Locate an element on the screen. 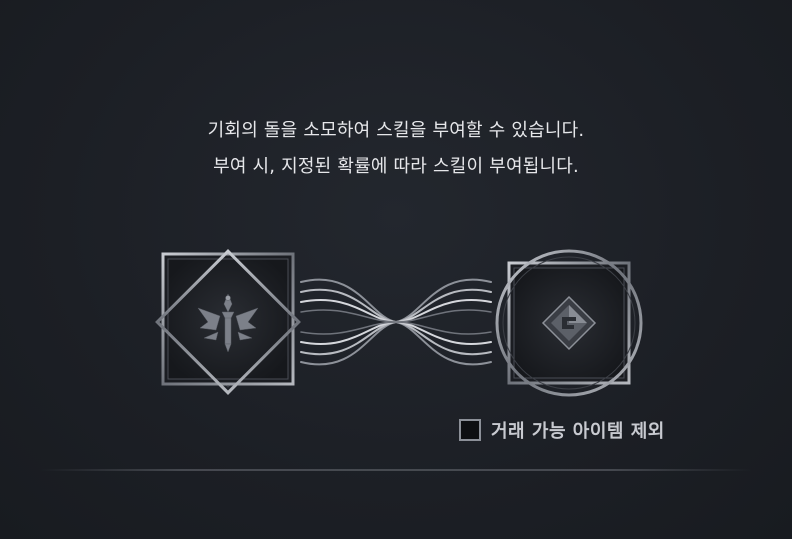 This screenshot has width=792, height=539. divider is located at coordinates (396, 470).